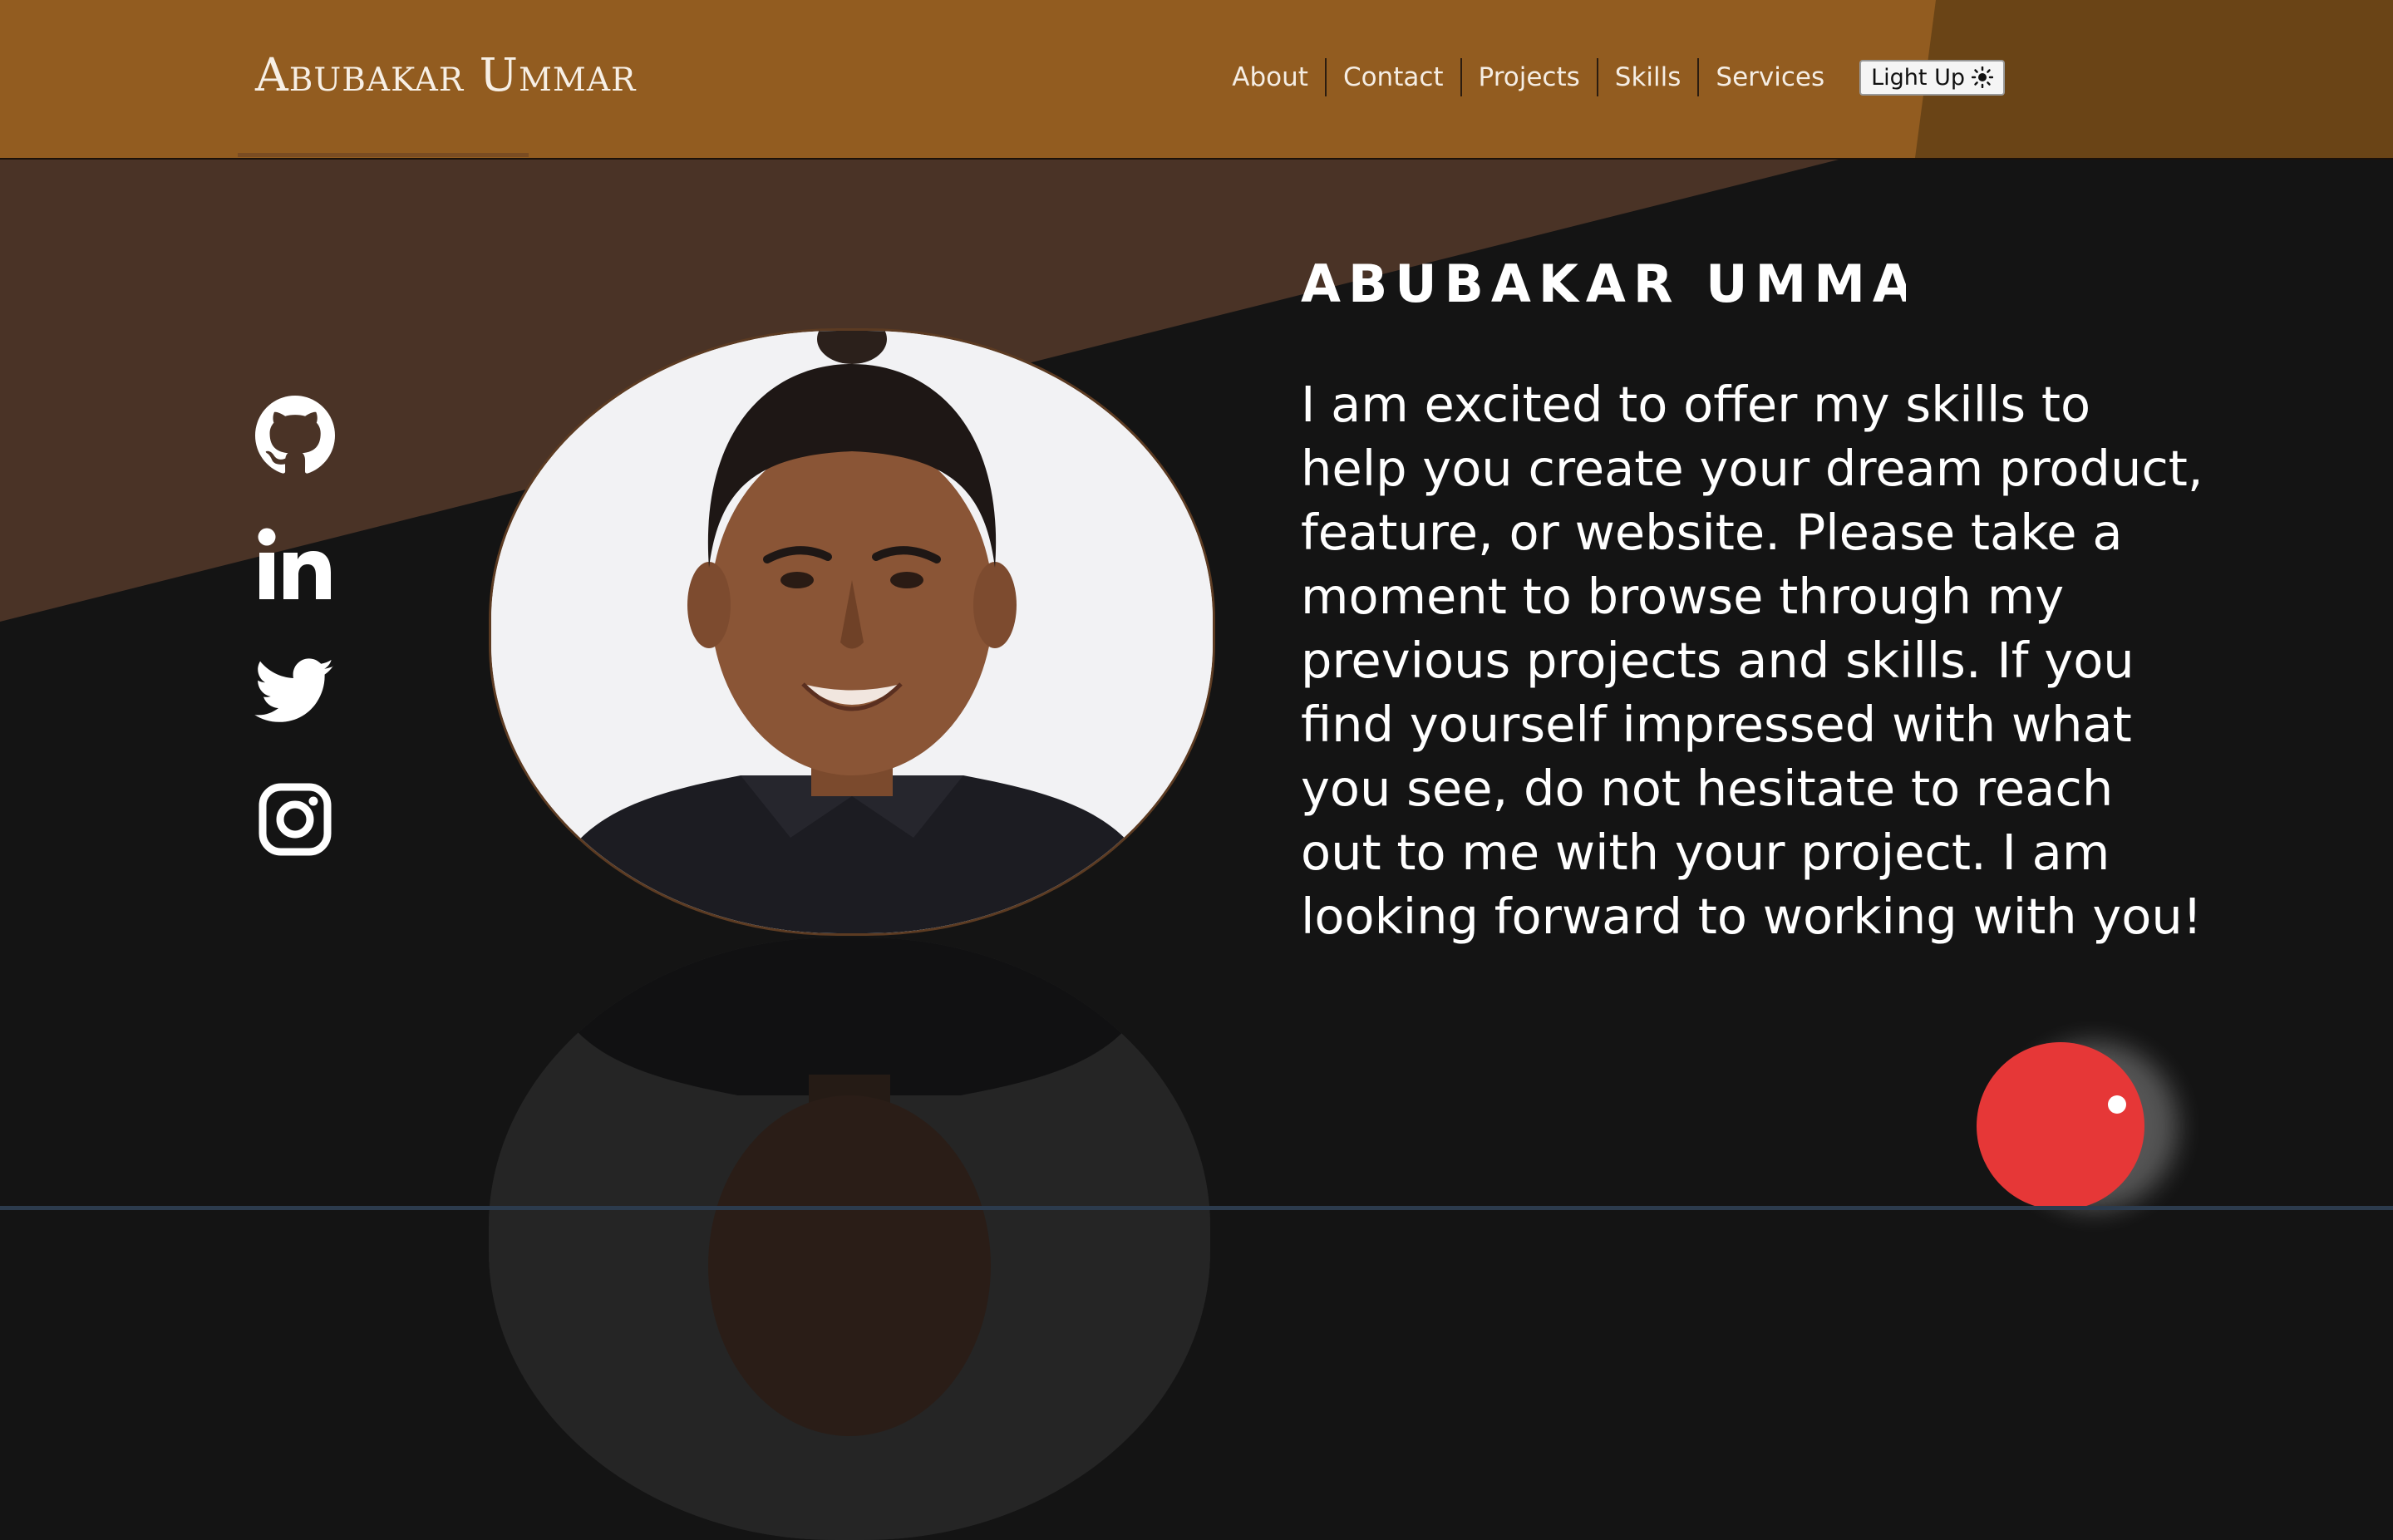  I want to click on linkedin-link, so click(295, 563).